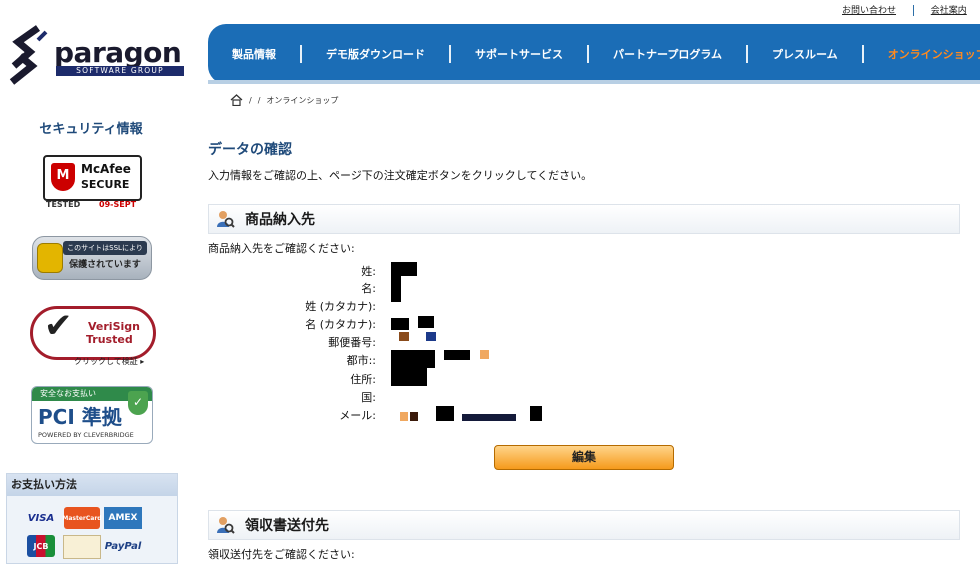  What do you see at coordinates (352, 342) in the screenshot?
I see `field-label-postal-code: 郵便番号:` at bounding box center [352, 342].